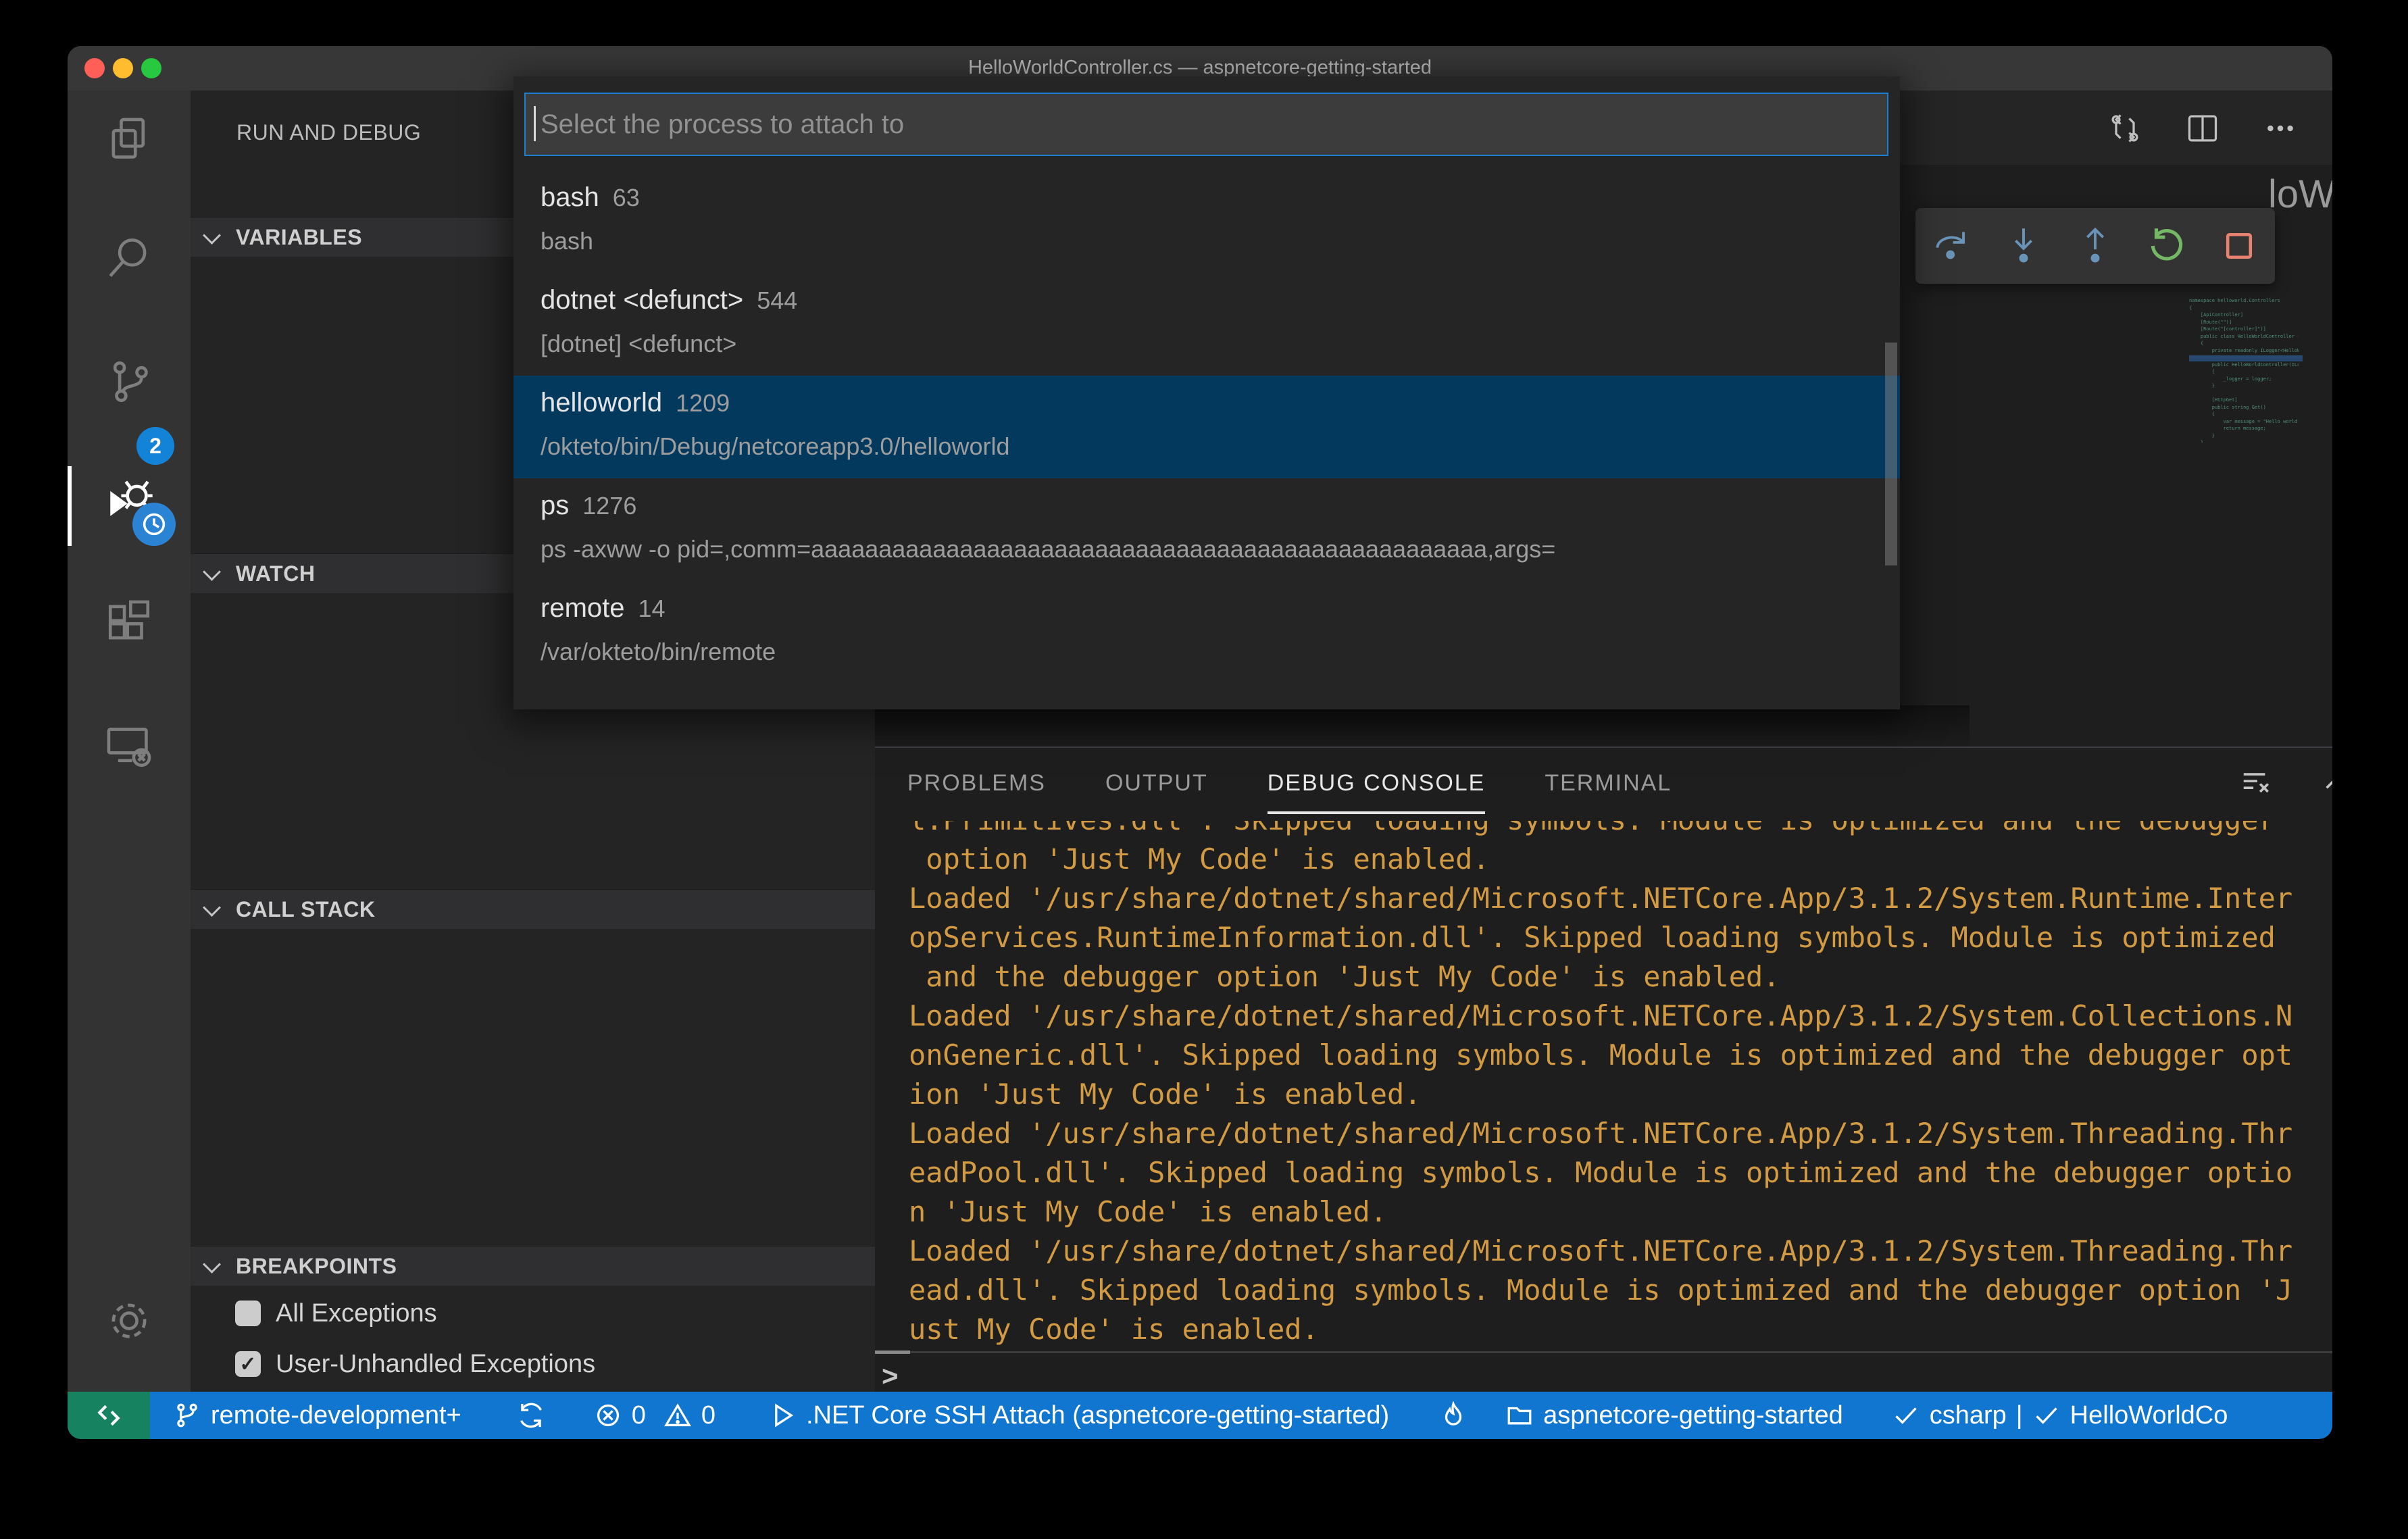 The height and width of the screenshot is (1539, 2408). What do you see at coordinates (639, 343) in the screenshot?
I see `process-description: [dotnet] <defunct>` at bounding box center [639, 343].